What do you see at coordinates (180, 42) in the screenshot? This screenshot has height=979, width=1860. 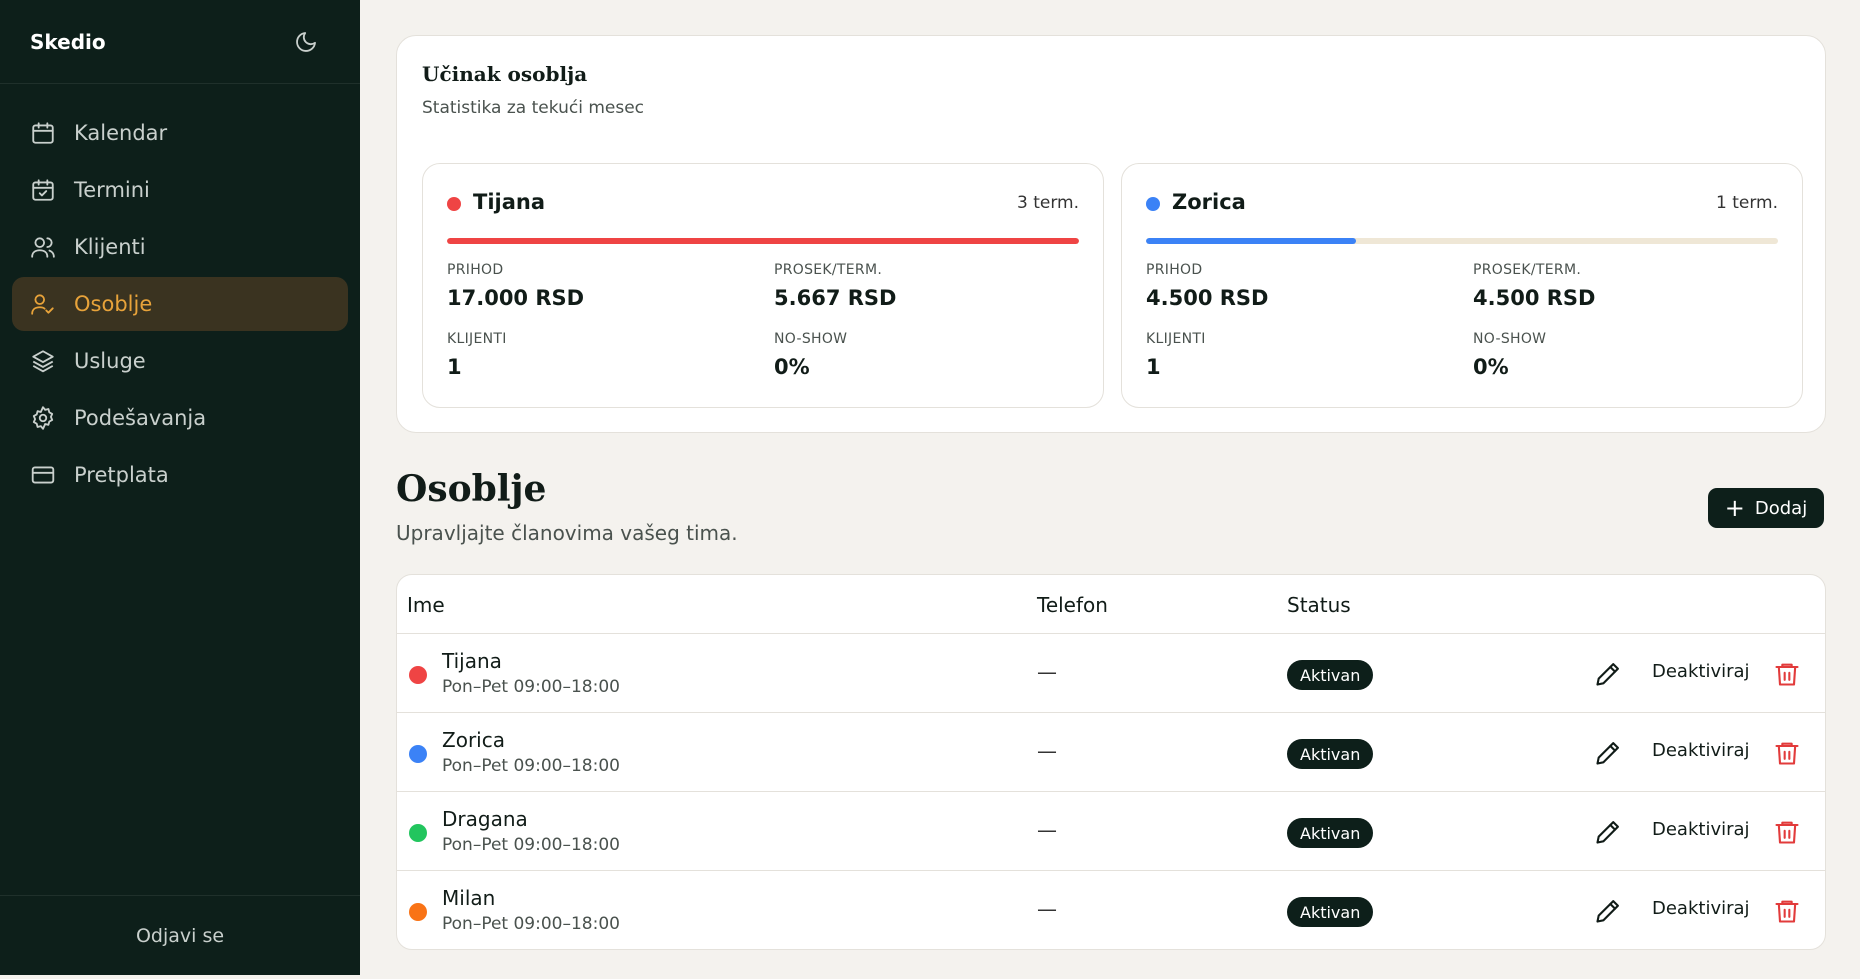 I see `sidebar-header: Skedio` at bounding box center [180, 42].